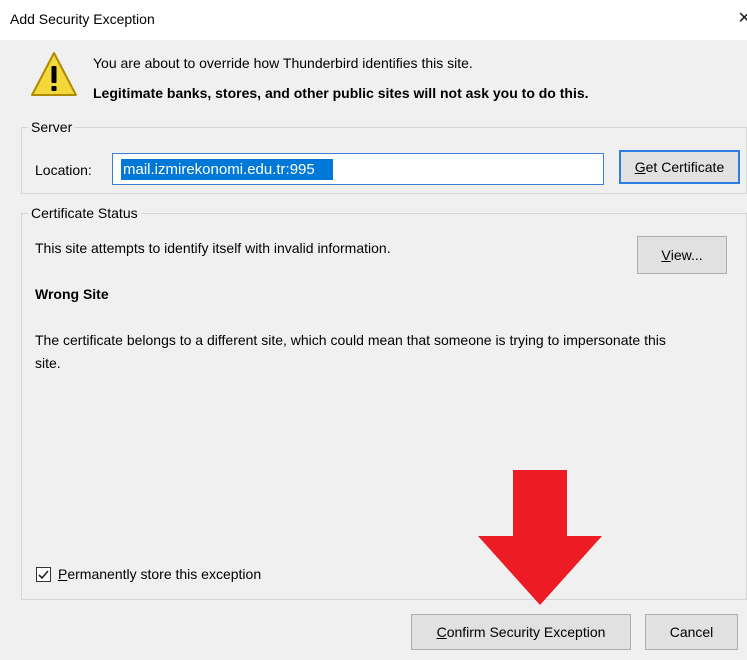  What do you see at coordinates (72, 294) in the screenshot?
I see `status-heading: Wrong Site` at bounding box center [72, 294].